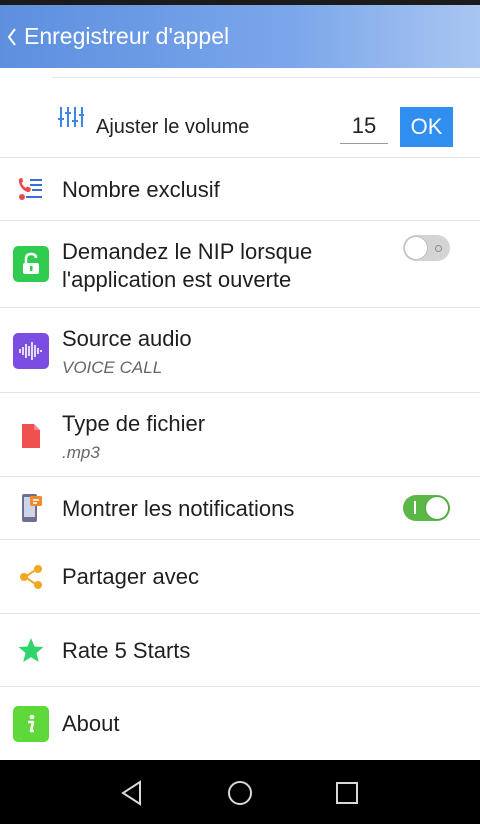 This screenshot has height=824, width=480. I want to click on ok-button: OK, so click(426, 127).